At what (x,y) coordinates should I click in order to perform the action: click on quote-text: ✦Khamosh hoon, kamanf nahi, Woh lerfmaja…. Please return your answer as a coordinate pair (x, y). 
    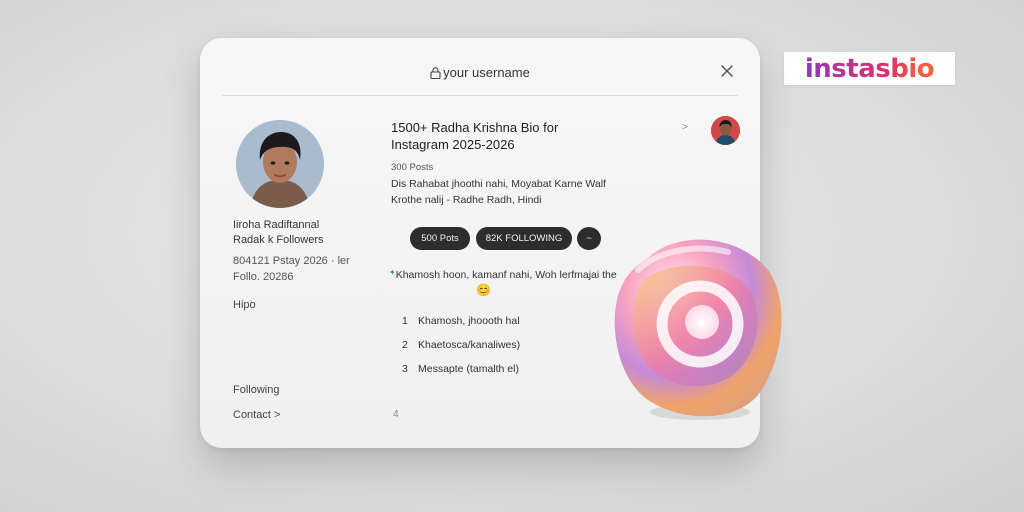
    Looking at the image, I should click on (503, 274).